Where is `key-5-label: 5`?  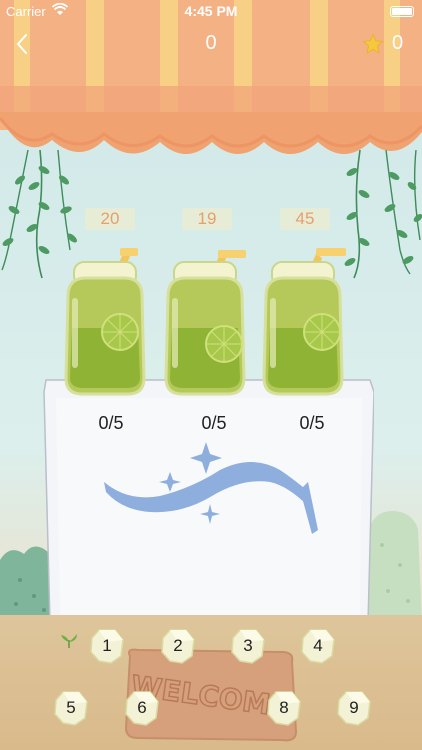
key-5-label: 5 is located at coordinates (71, 707).